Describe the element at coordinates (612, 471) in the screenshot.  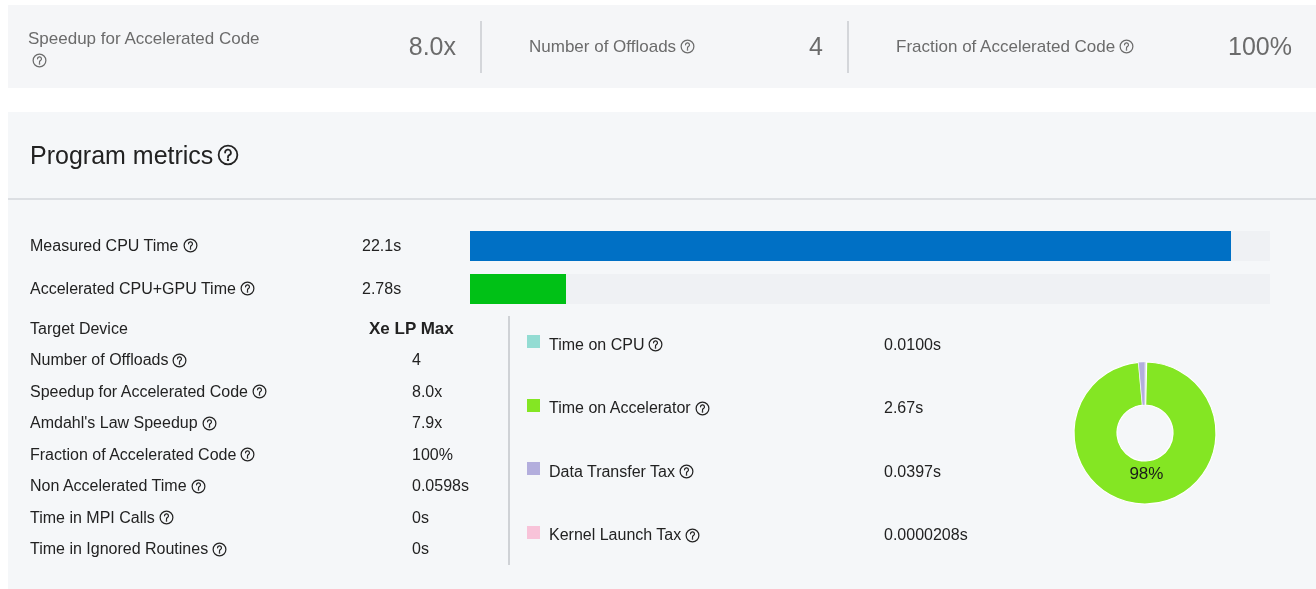
I see `legend-label: Data Transfer Tax` at that location.